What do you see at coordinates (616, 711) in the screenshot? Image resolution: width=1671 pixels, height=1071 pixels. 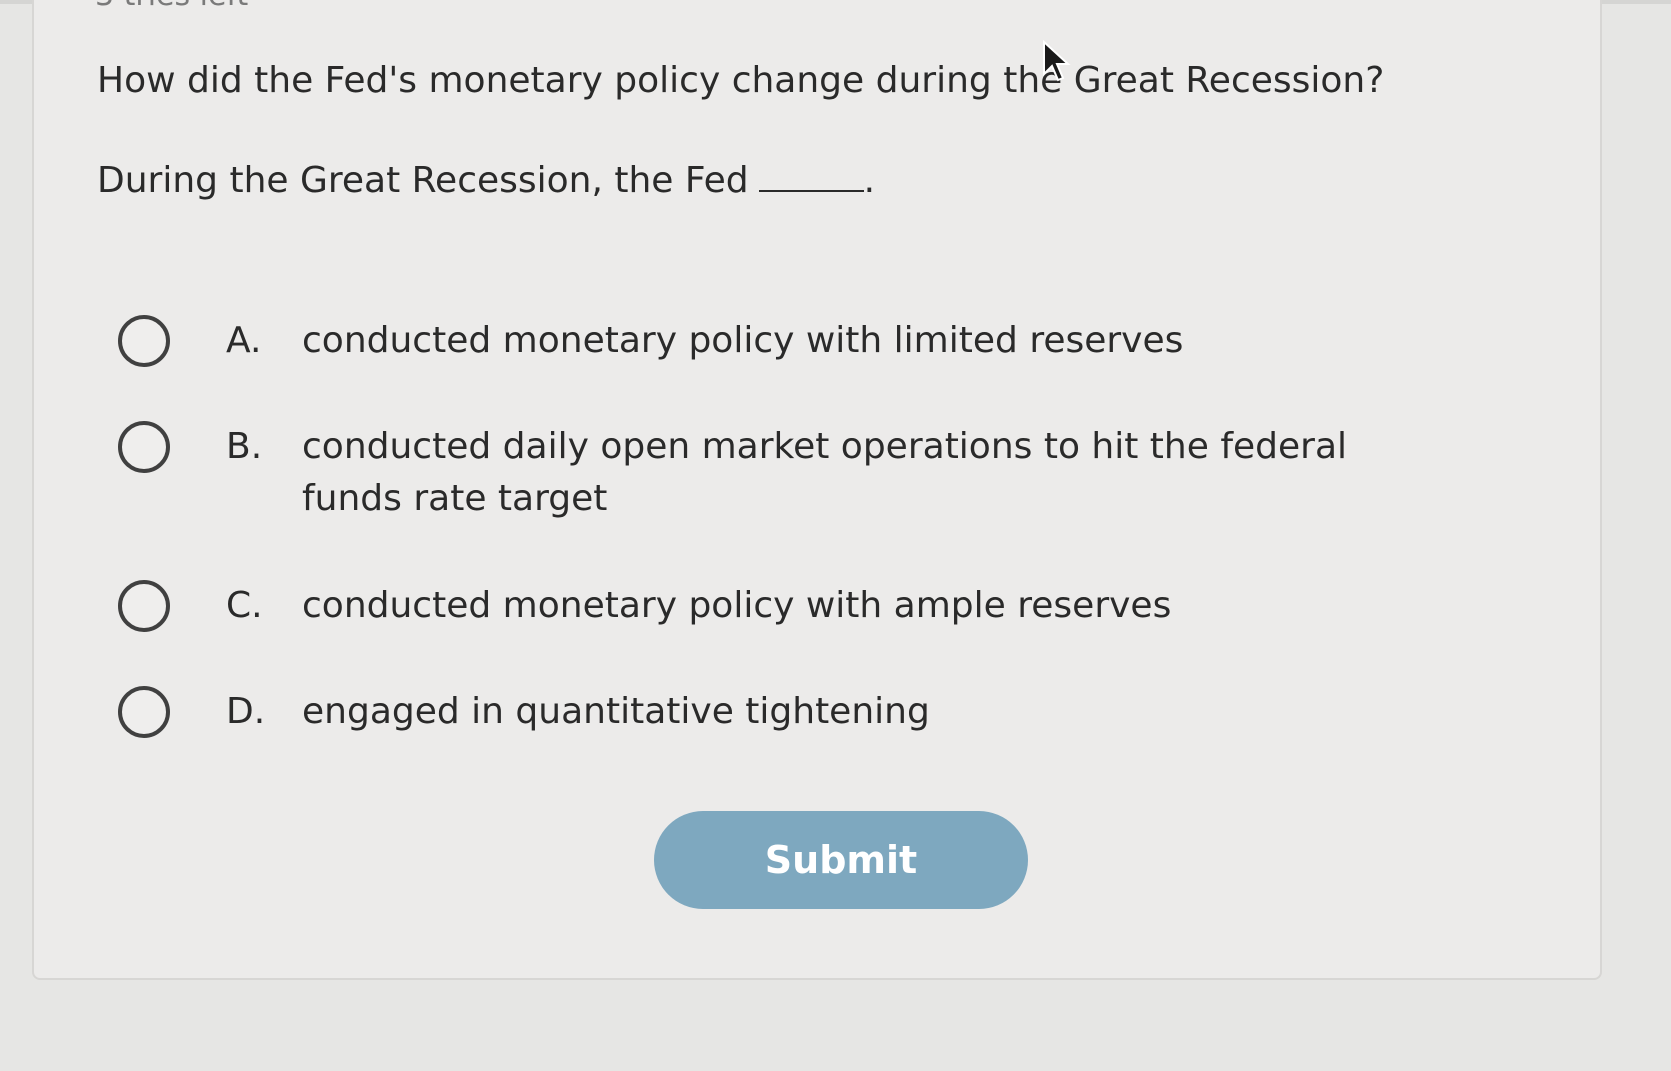 I see `option-text: engaged in quantitative tightening` at bounding box center [616, 711].